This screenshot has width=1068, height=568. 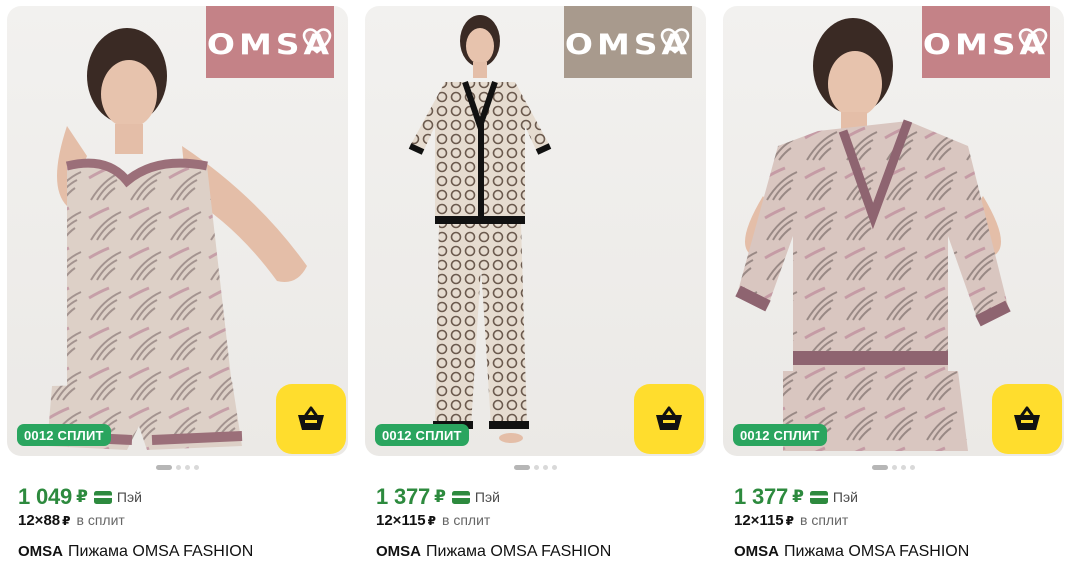 What do you see at coordinates (183, 496) in the screenshot?
I see `price-row: 1 049 ₽ Пэй` at bounding box center [183, 496].